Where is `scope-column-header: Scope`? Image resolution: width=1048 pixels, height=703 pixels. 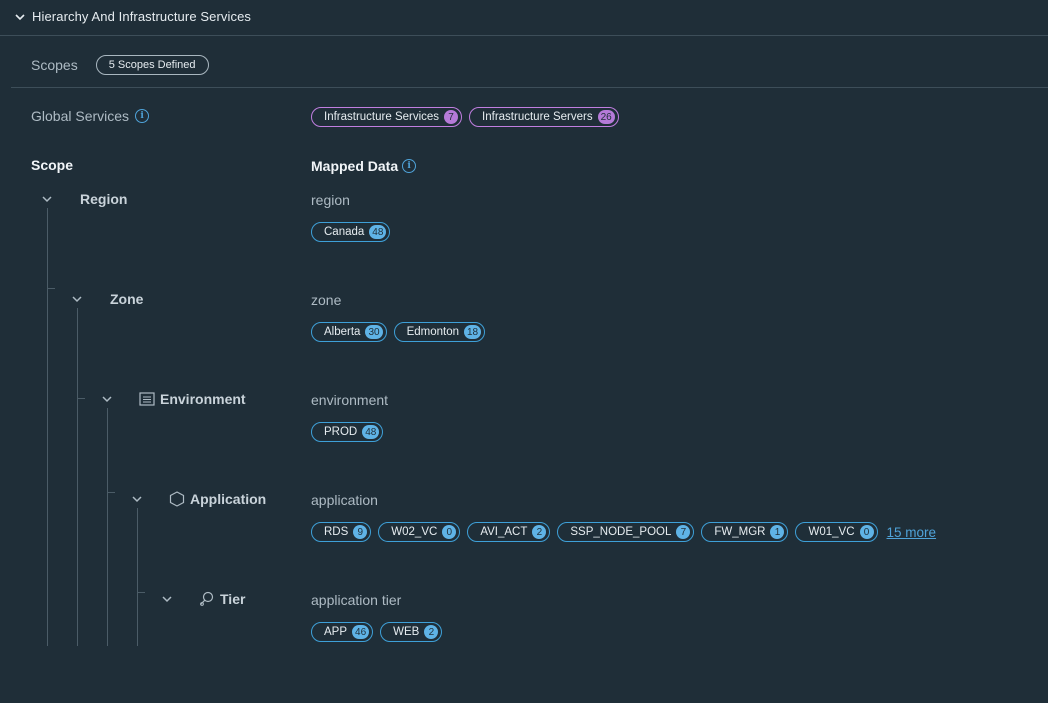 scope-column-header: Scope is located at coordinates (52, 165).